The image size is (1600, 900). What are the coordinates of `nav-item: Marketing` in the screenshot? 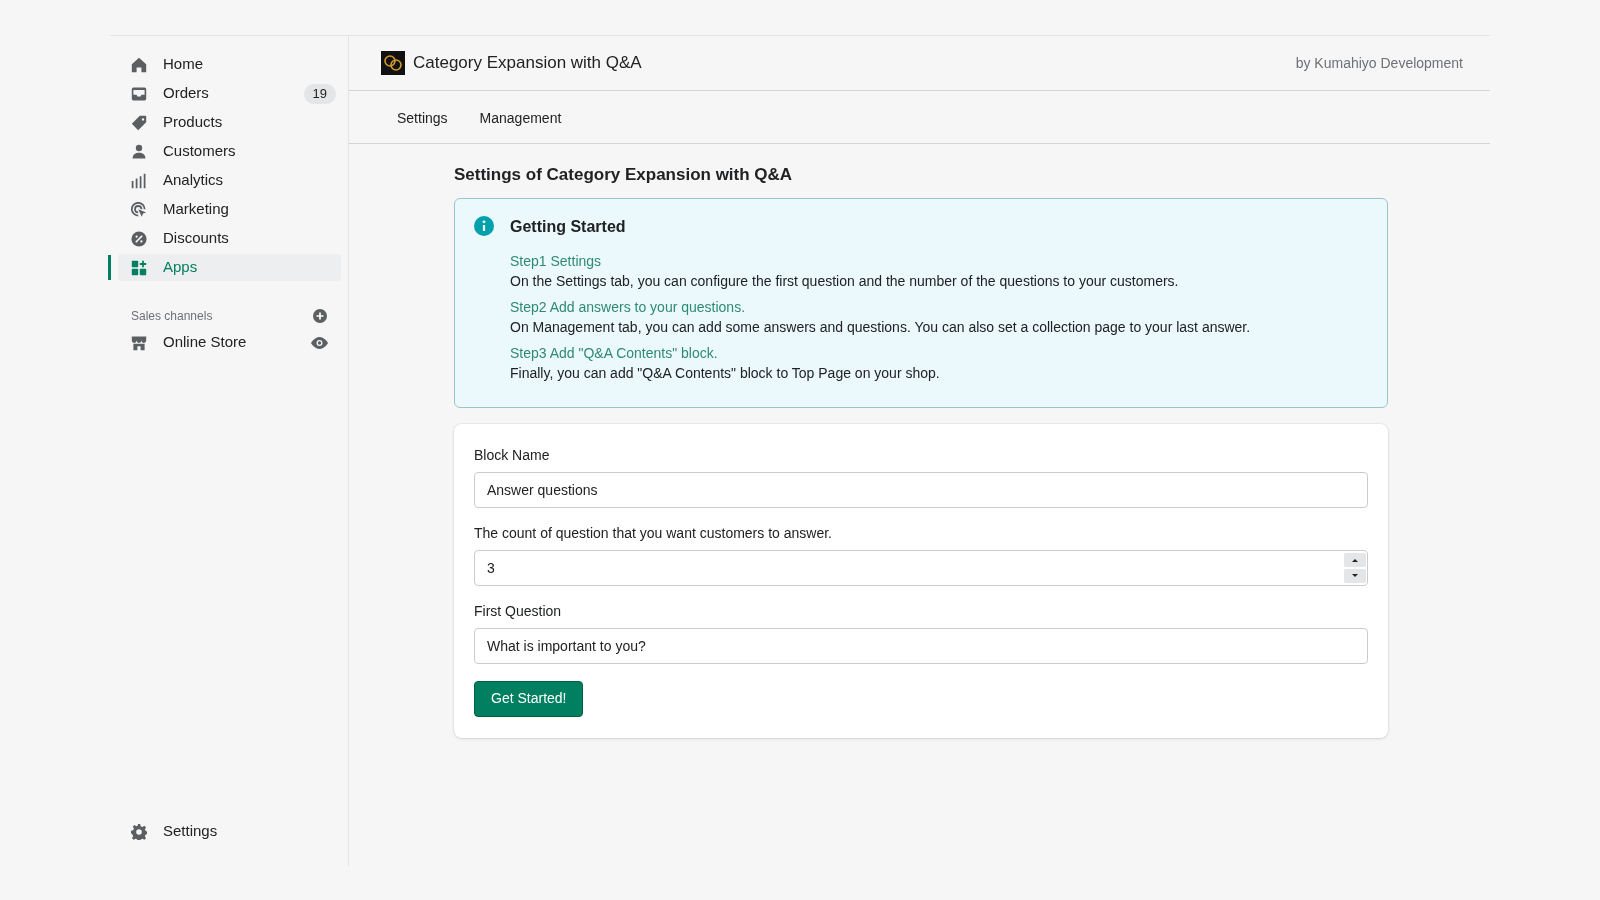 It's located at (229, 209).